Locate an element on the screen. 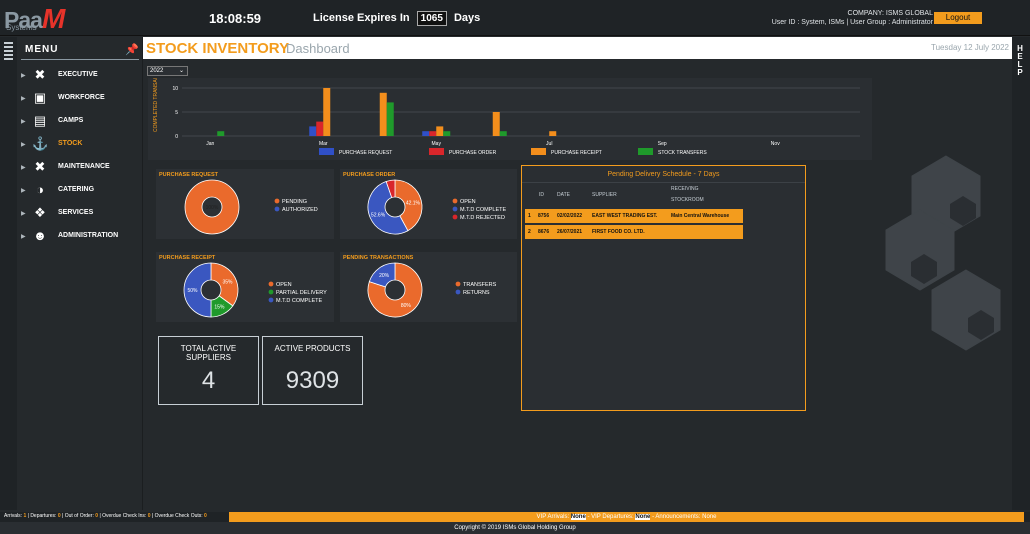 Image resolution: width=1030 pixels, height=534 pixels. row-number: 1 is located at coordinates (529, 216).